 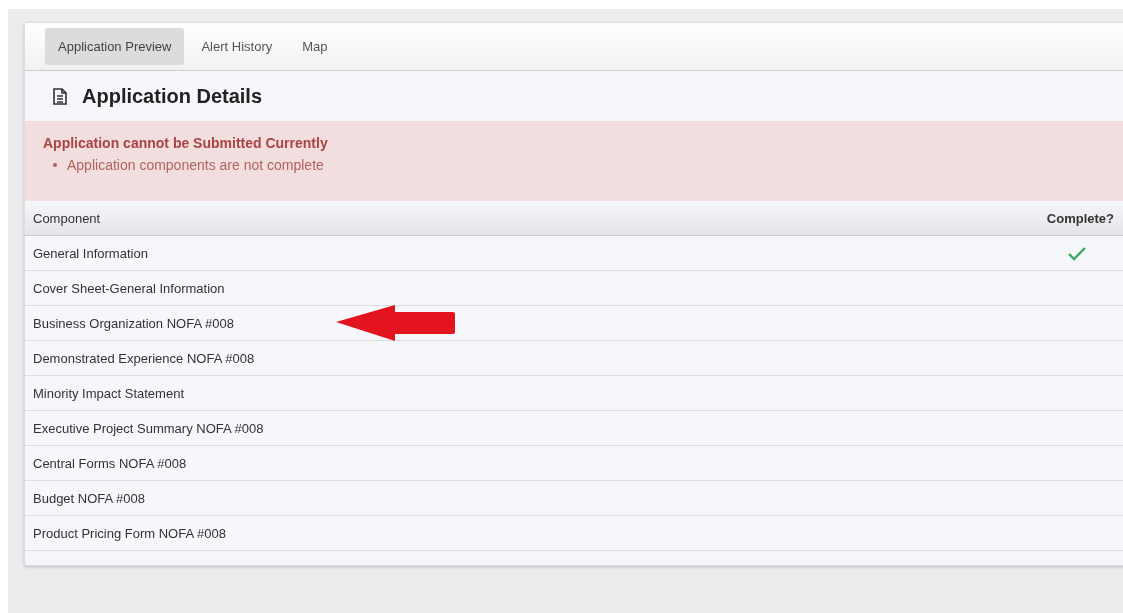 I want to click on table-cell: Executive Project Summary NOFA #008, so click(x=148, y=428).